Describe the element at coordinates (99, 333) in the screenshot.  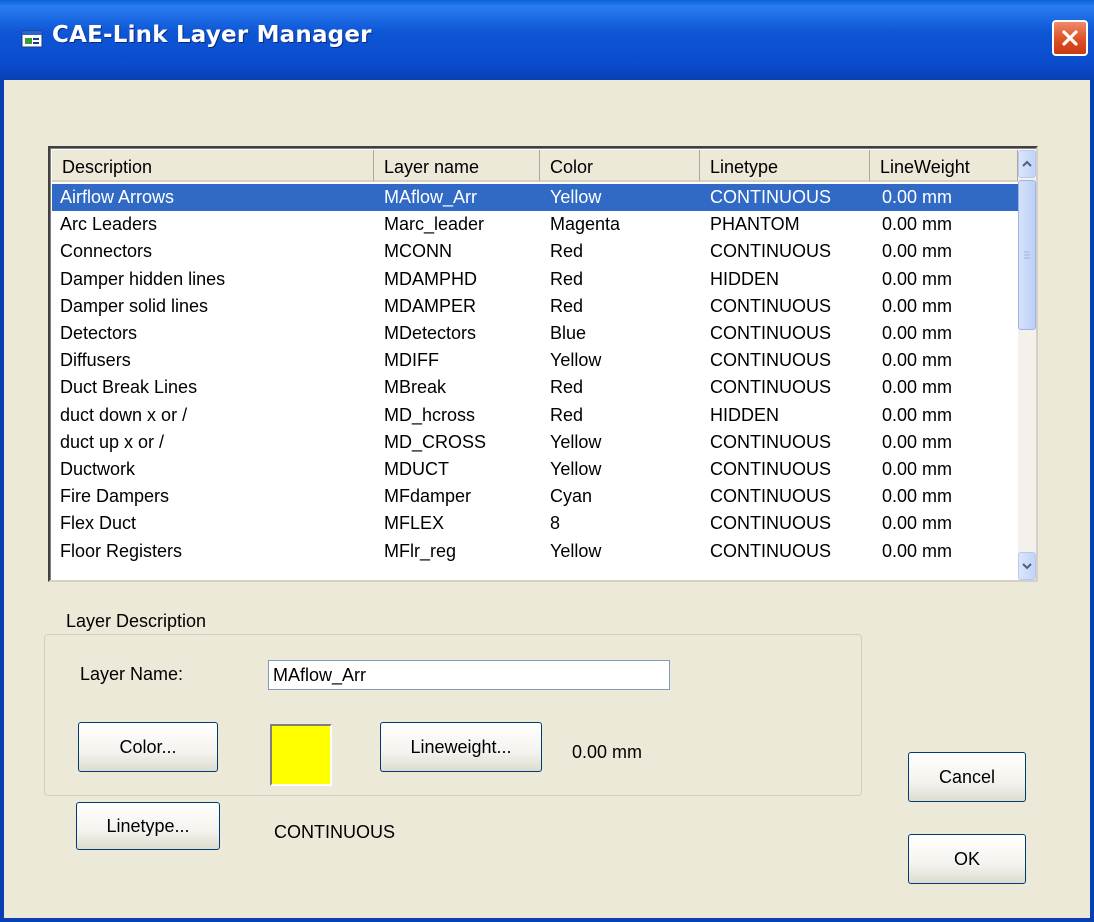
I see `cell-description: Detectors` at that location.